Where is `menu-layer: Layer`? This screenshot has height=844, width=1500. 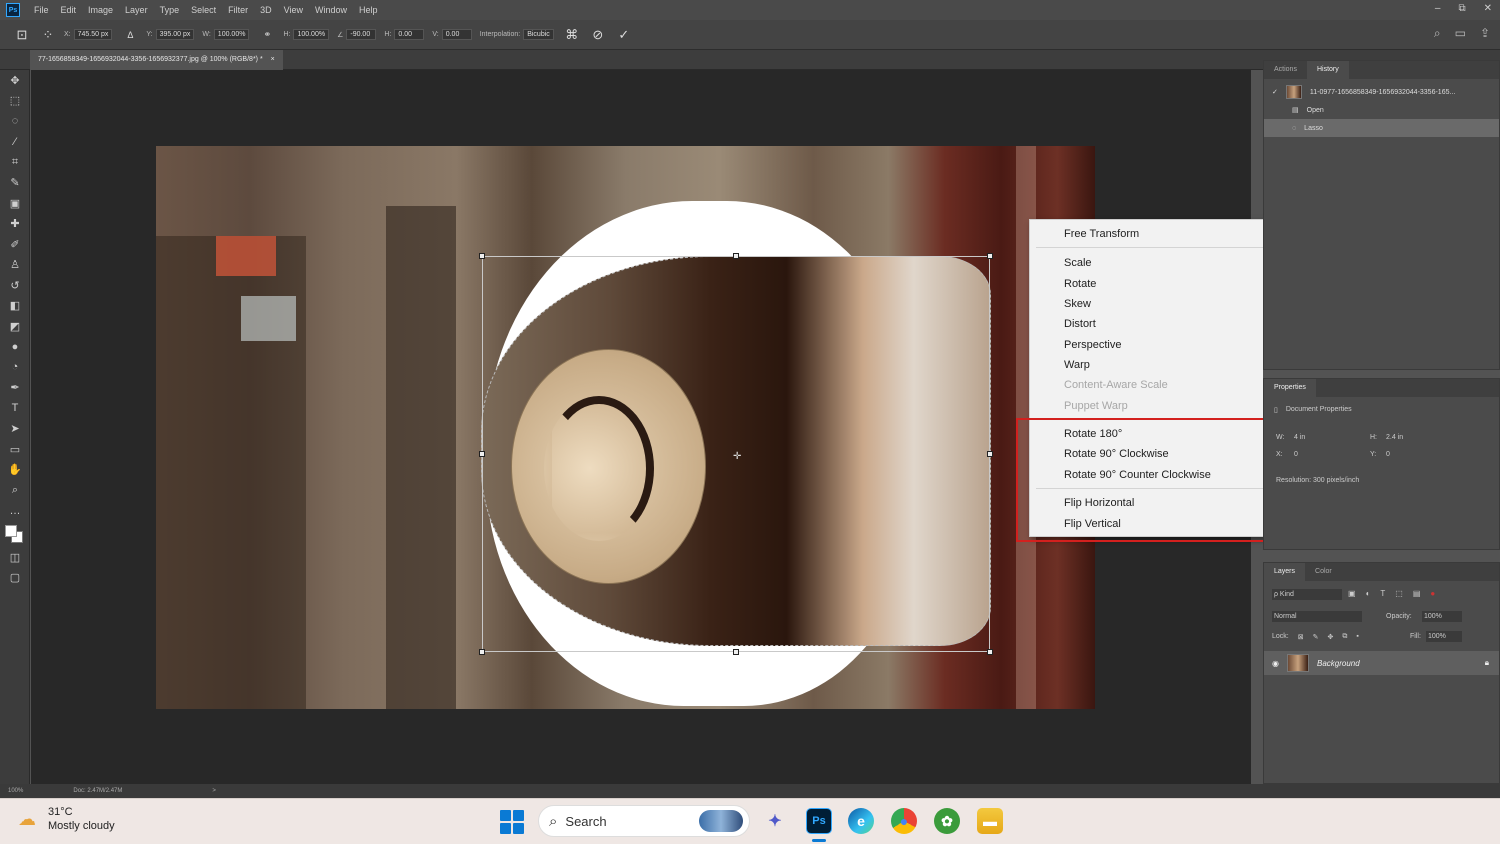
menu-layer: Layer is located at coordinates (136, 10).